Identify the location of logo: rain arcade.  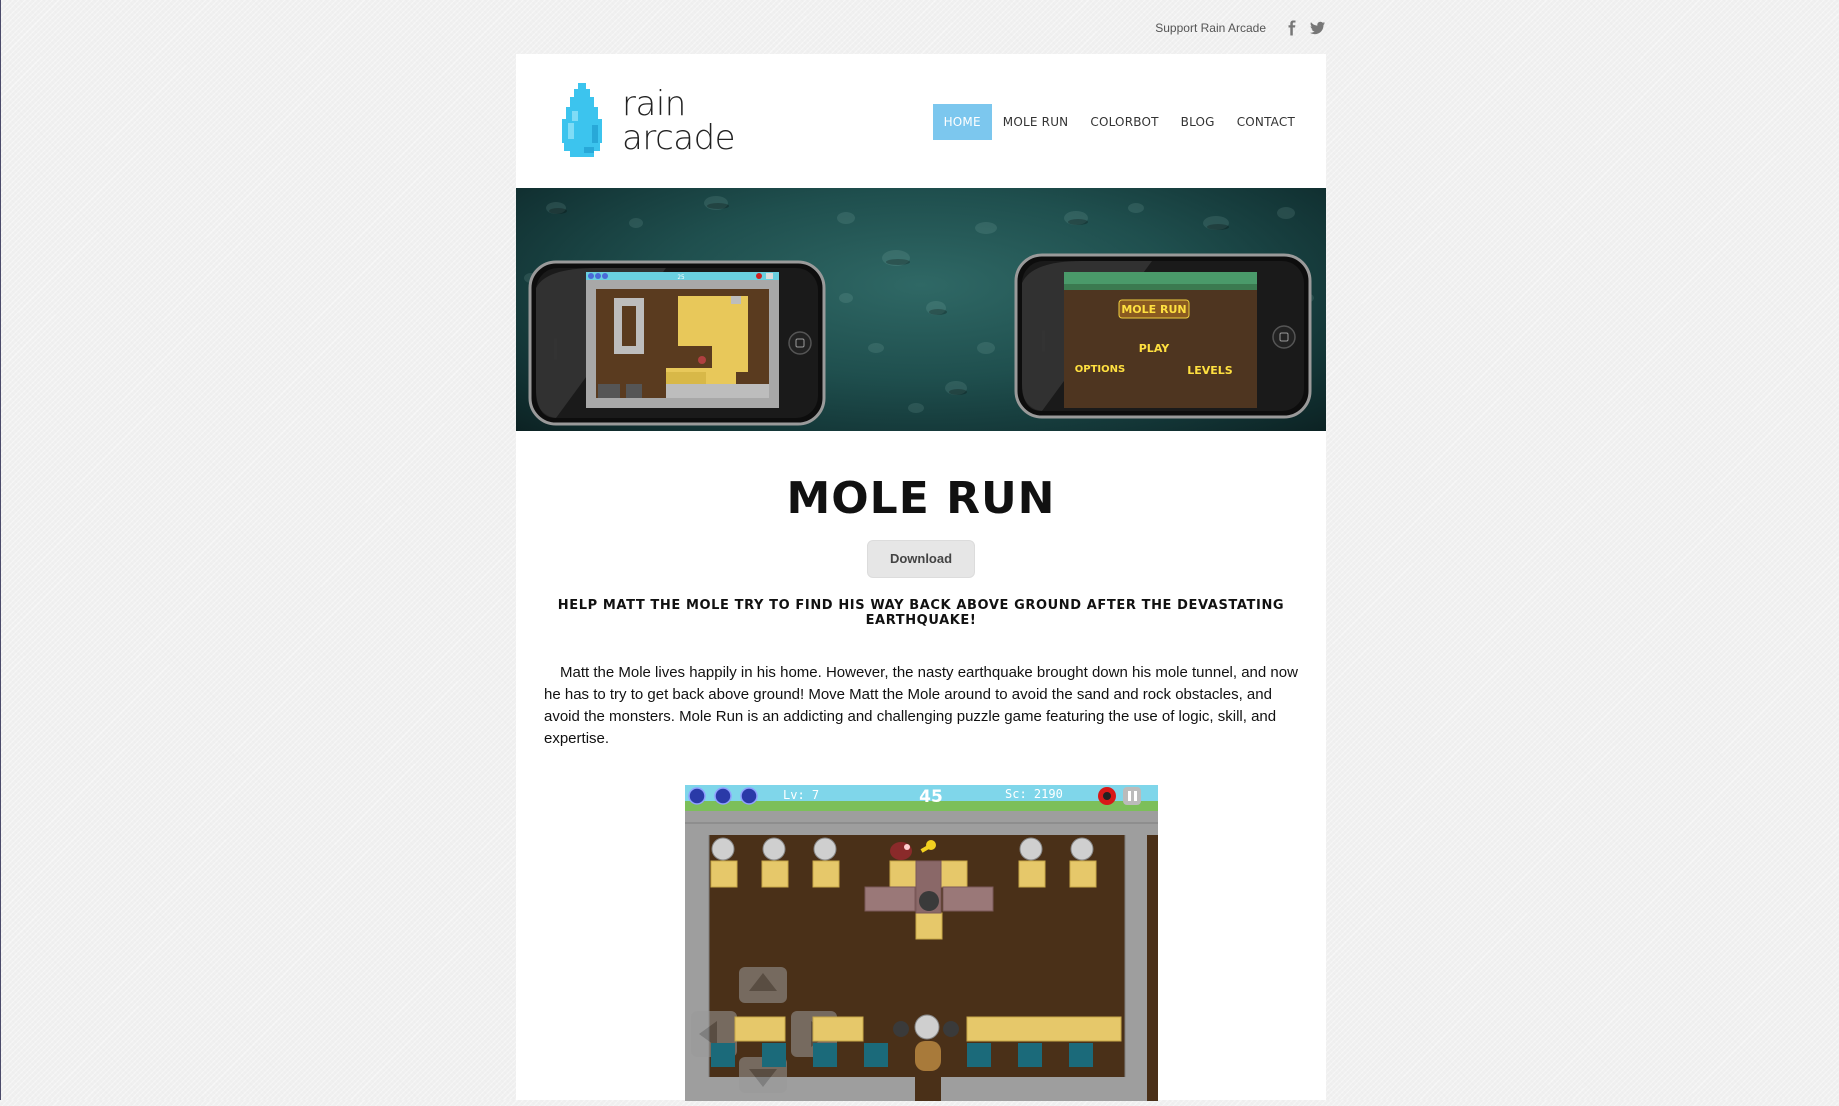
(654, 121).